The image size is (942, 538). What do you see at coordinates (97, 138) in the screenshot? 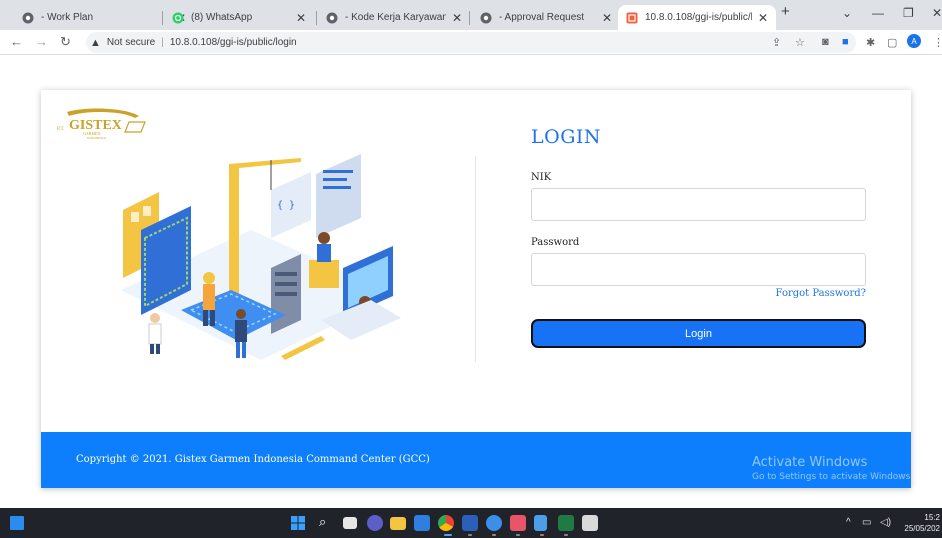
I see `logo-line2: INDONESIA` at bounding box center [97, 138].